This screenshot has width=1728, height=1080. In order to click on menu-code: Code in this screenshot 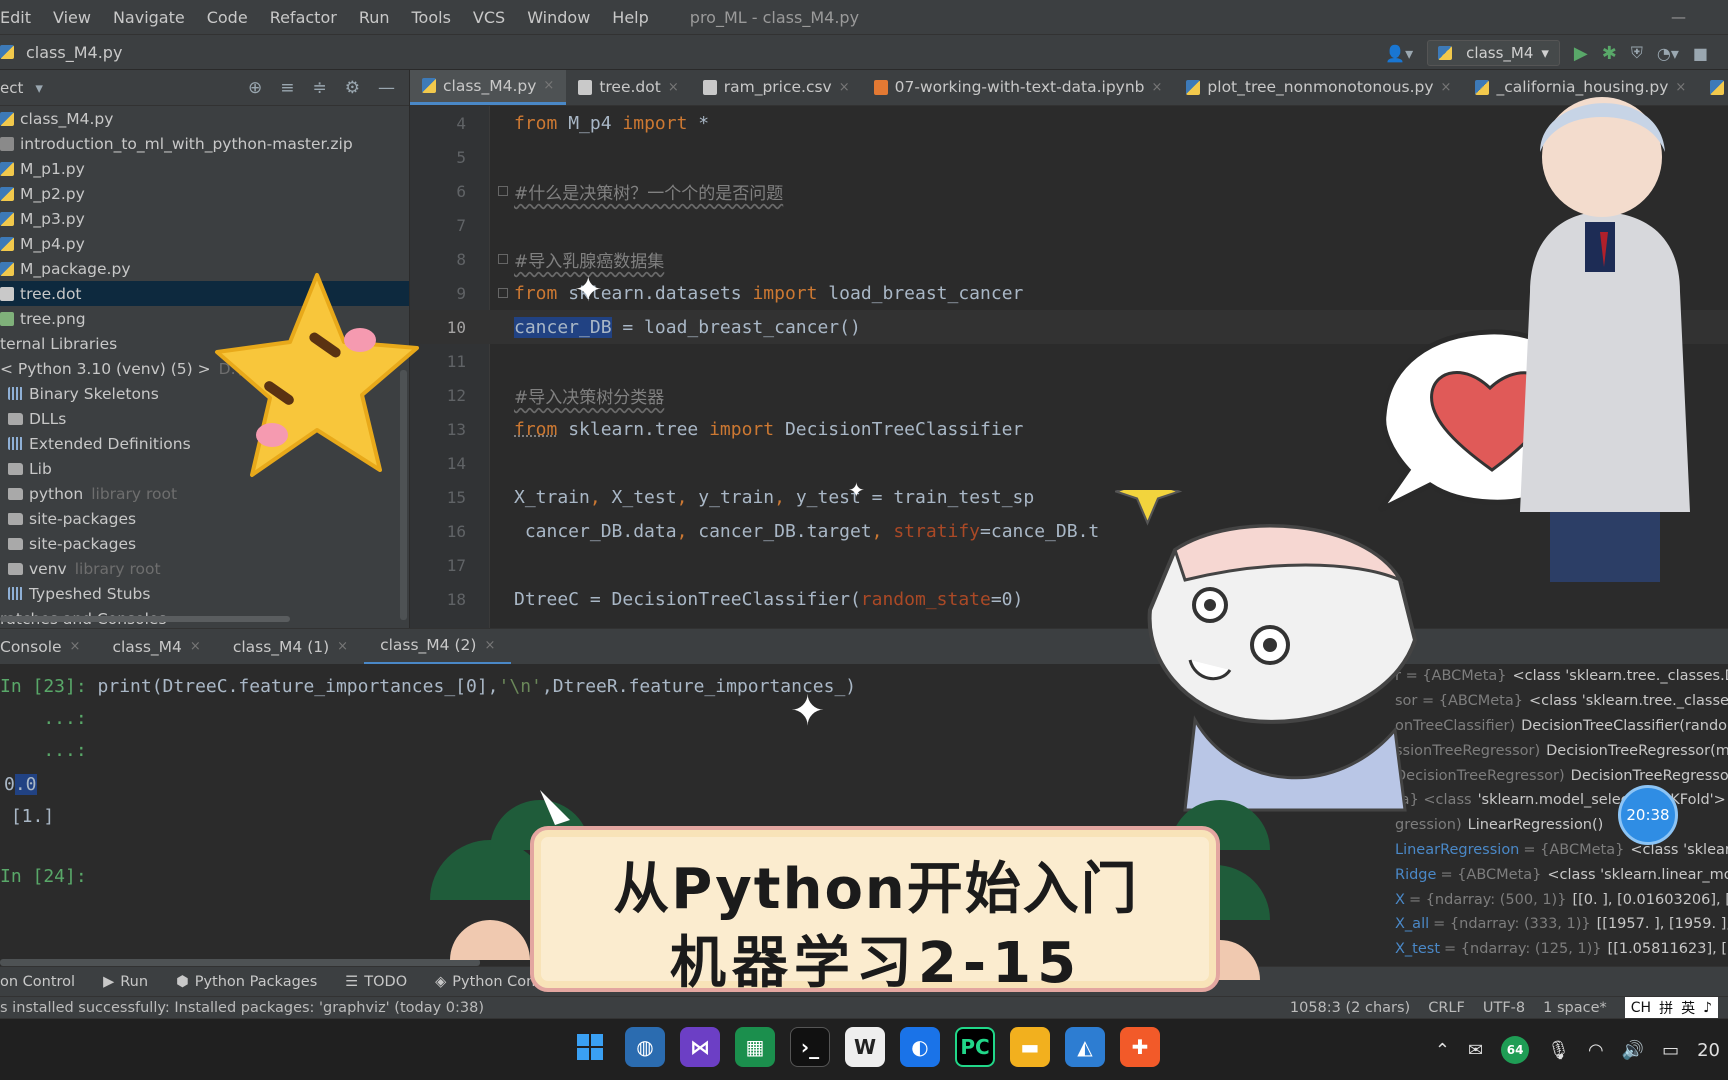, I will do `click(227, 17)`.